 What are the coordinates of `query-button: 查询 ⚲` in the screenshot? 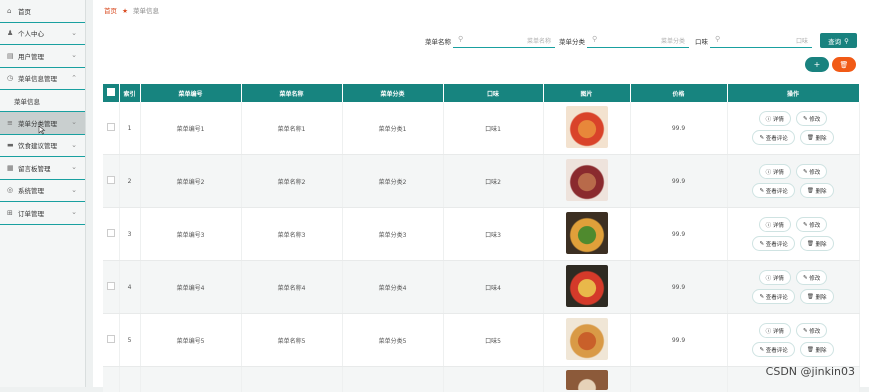 It's located at (838, 40).